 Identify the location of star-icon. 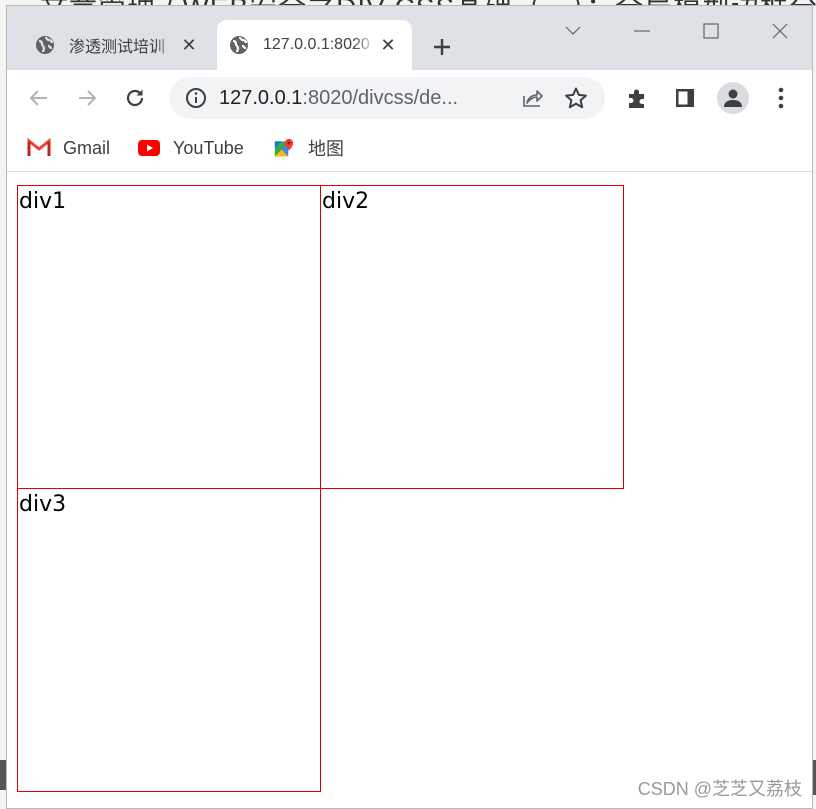
(576, 98).